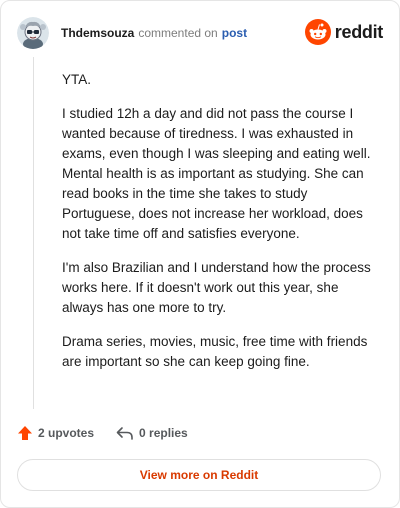 Image resolution: width=400 pixels, height=508 pixels. I want to click on comment-header: Thdemsouza commented on post reddit, so click(200, 33).